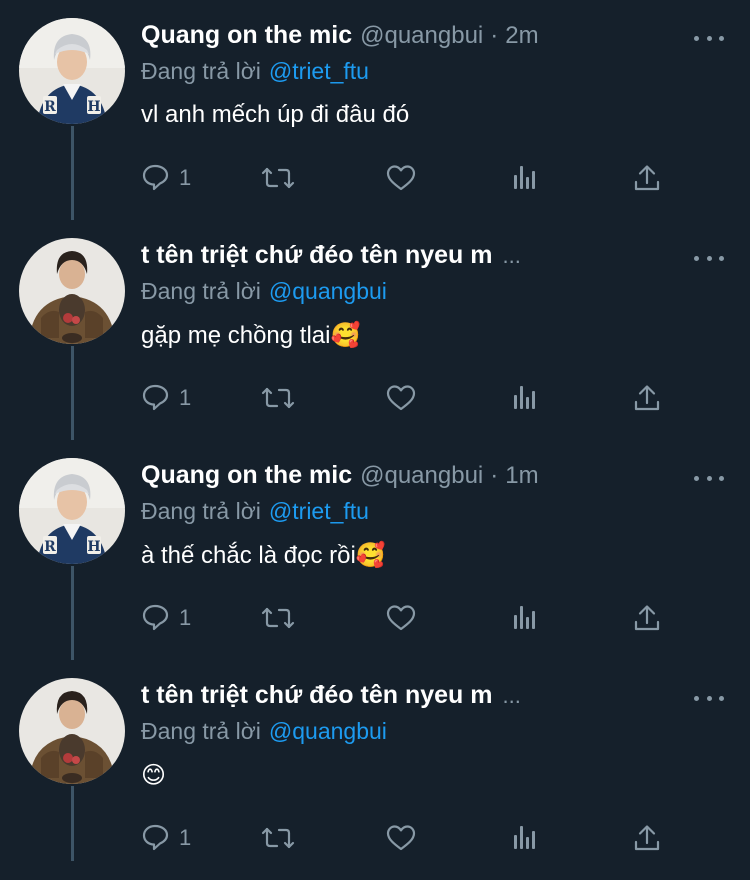 This screenshot has height=880, width=750. I want to click on tweet-text: 😊, so click(153, 775).